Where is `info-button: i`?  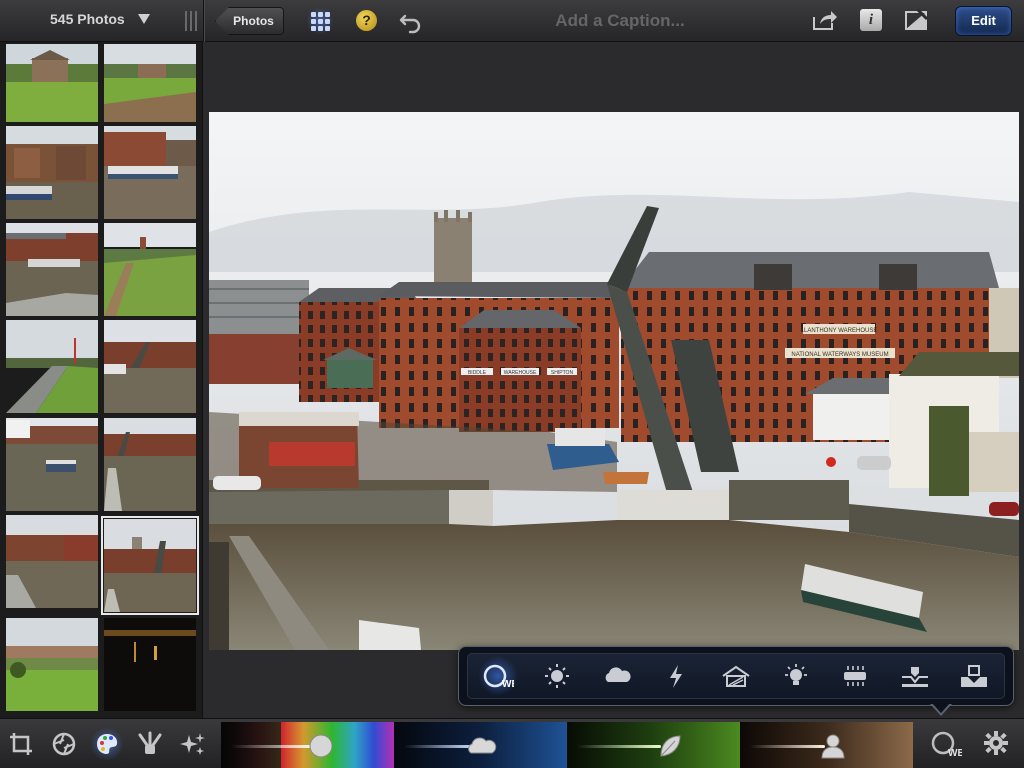
info-button: i is located at coordinates (871, 20).